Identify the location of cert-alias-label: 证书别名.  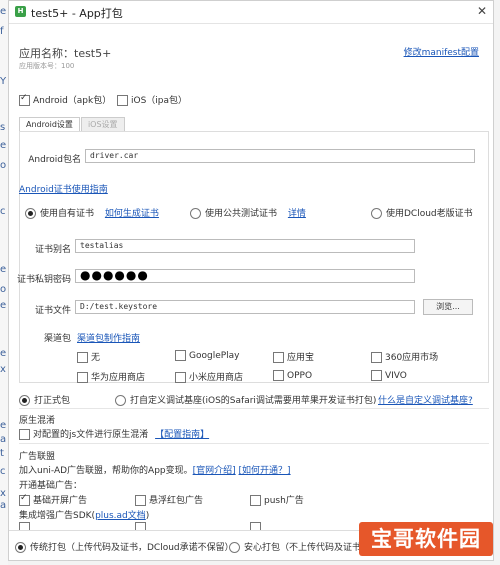
(52, 250).